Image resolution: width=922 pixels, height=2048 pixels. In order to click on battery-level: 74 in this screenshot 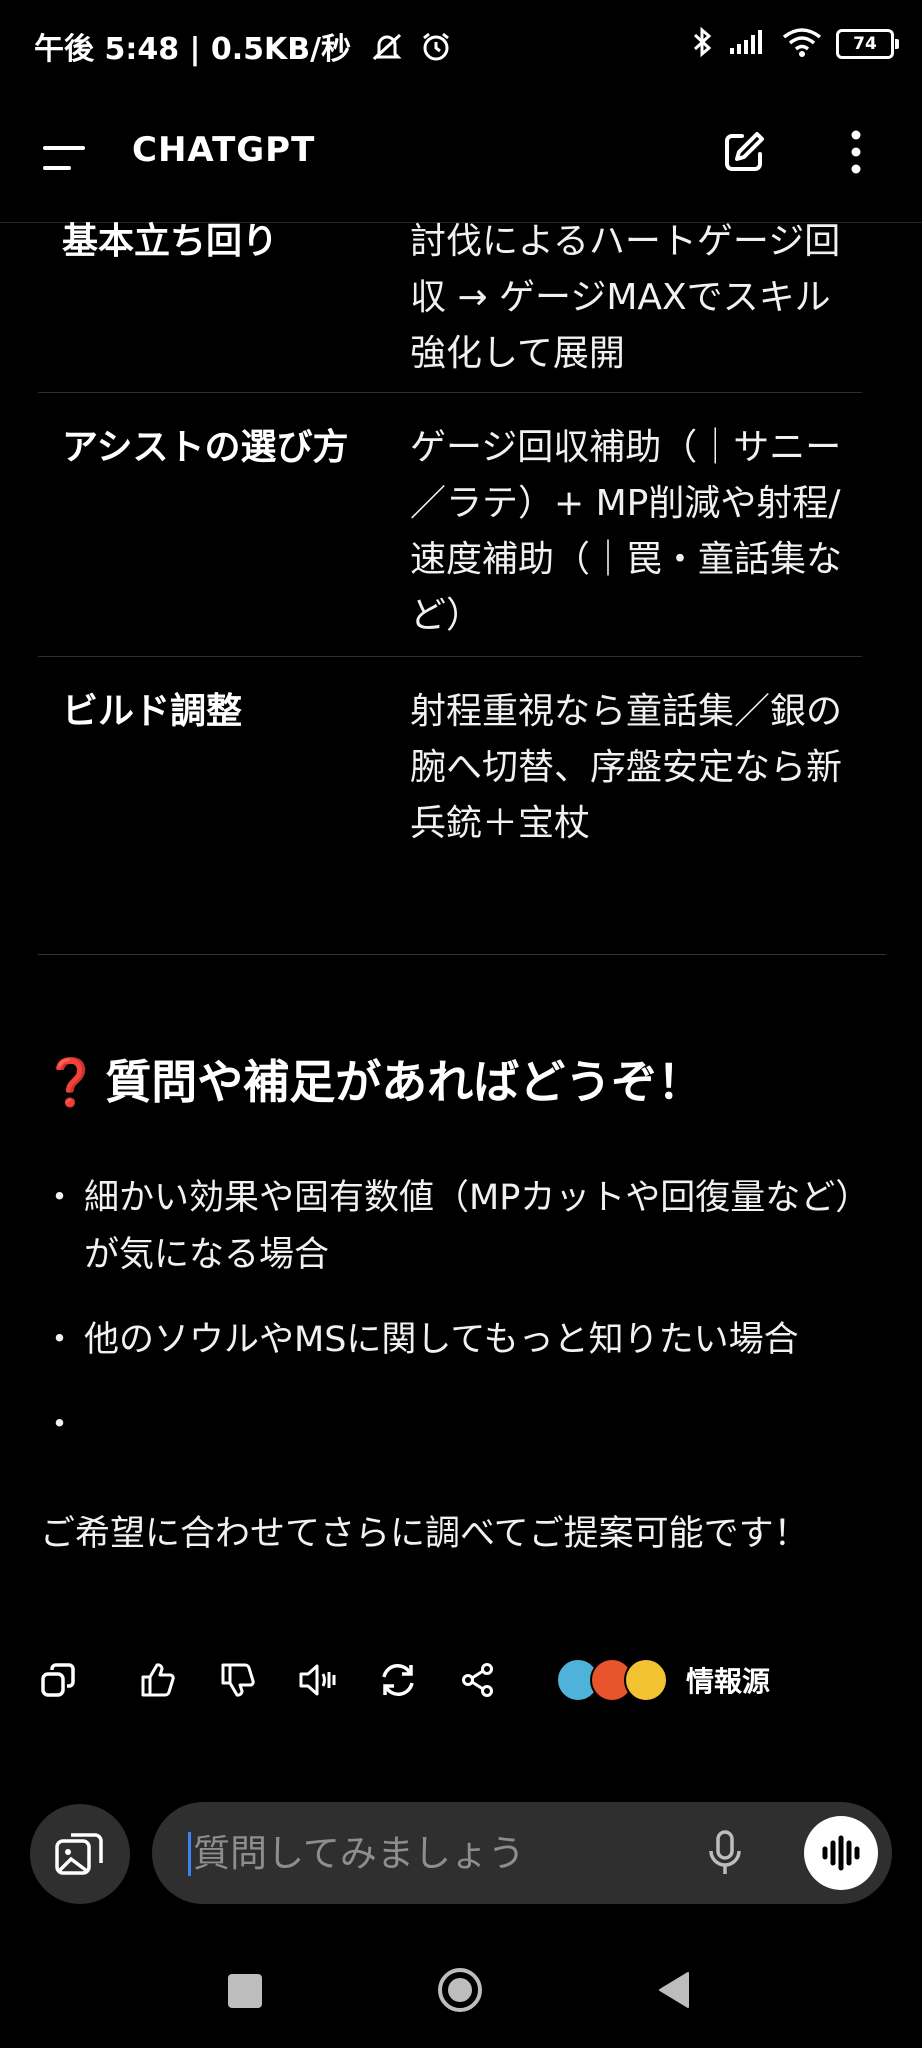, I will do `click(865, 44)`.